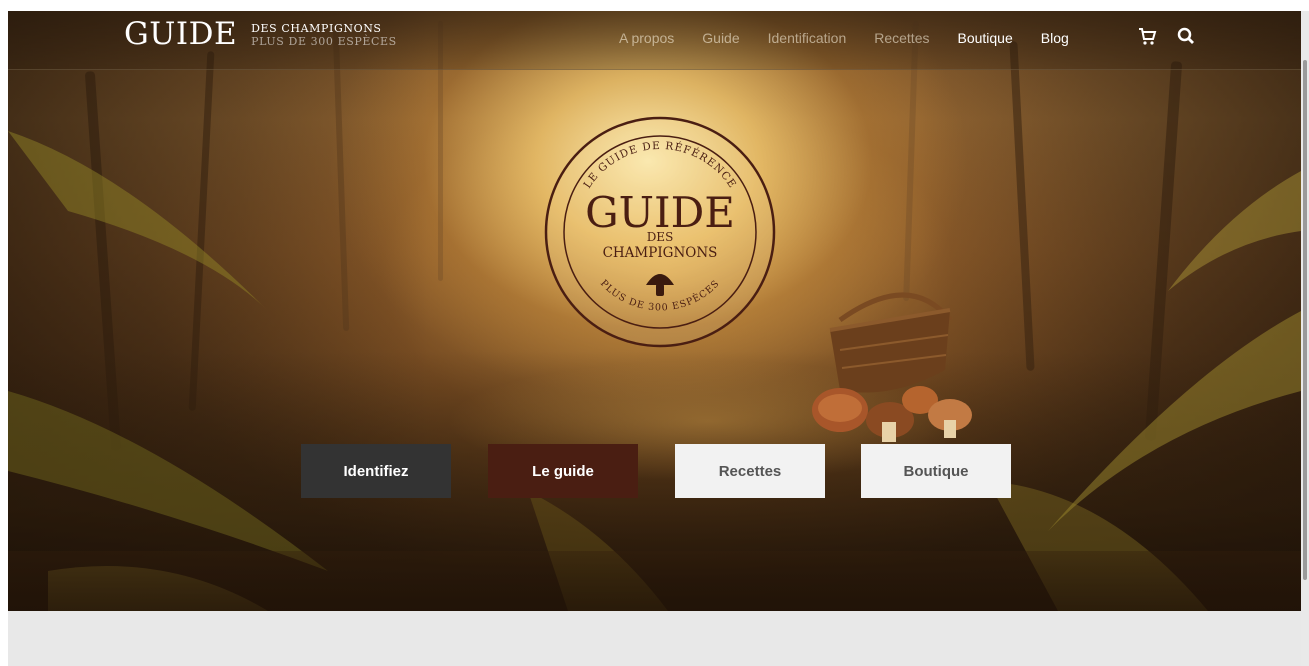 This screenshot has width=1309, height=666. I want to click on nav-link-blog: Blog, so click(1055, 38).